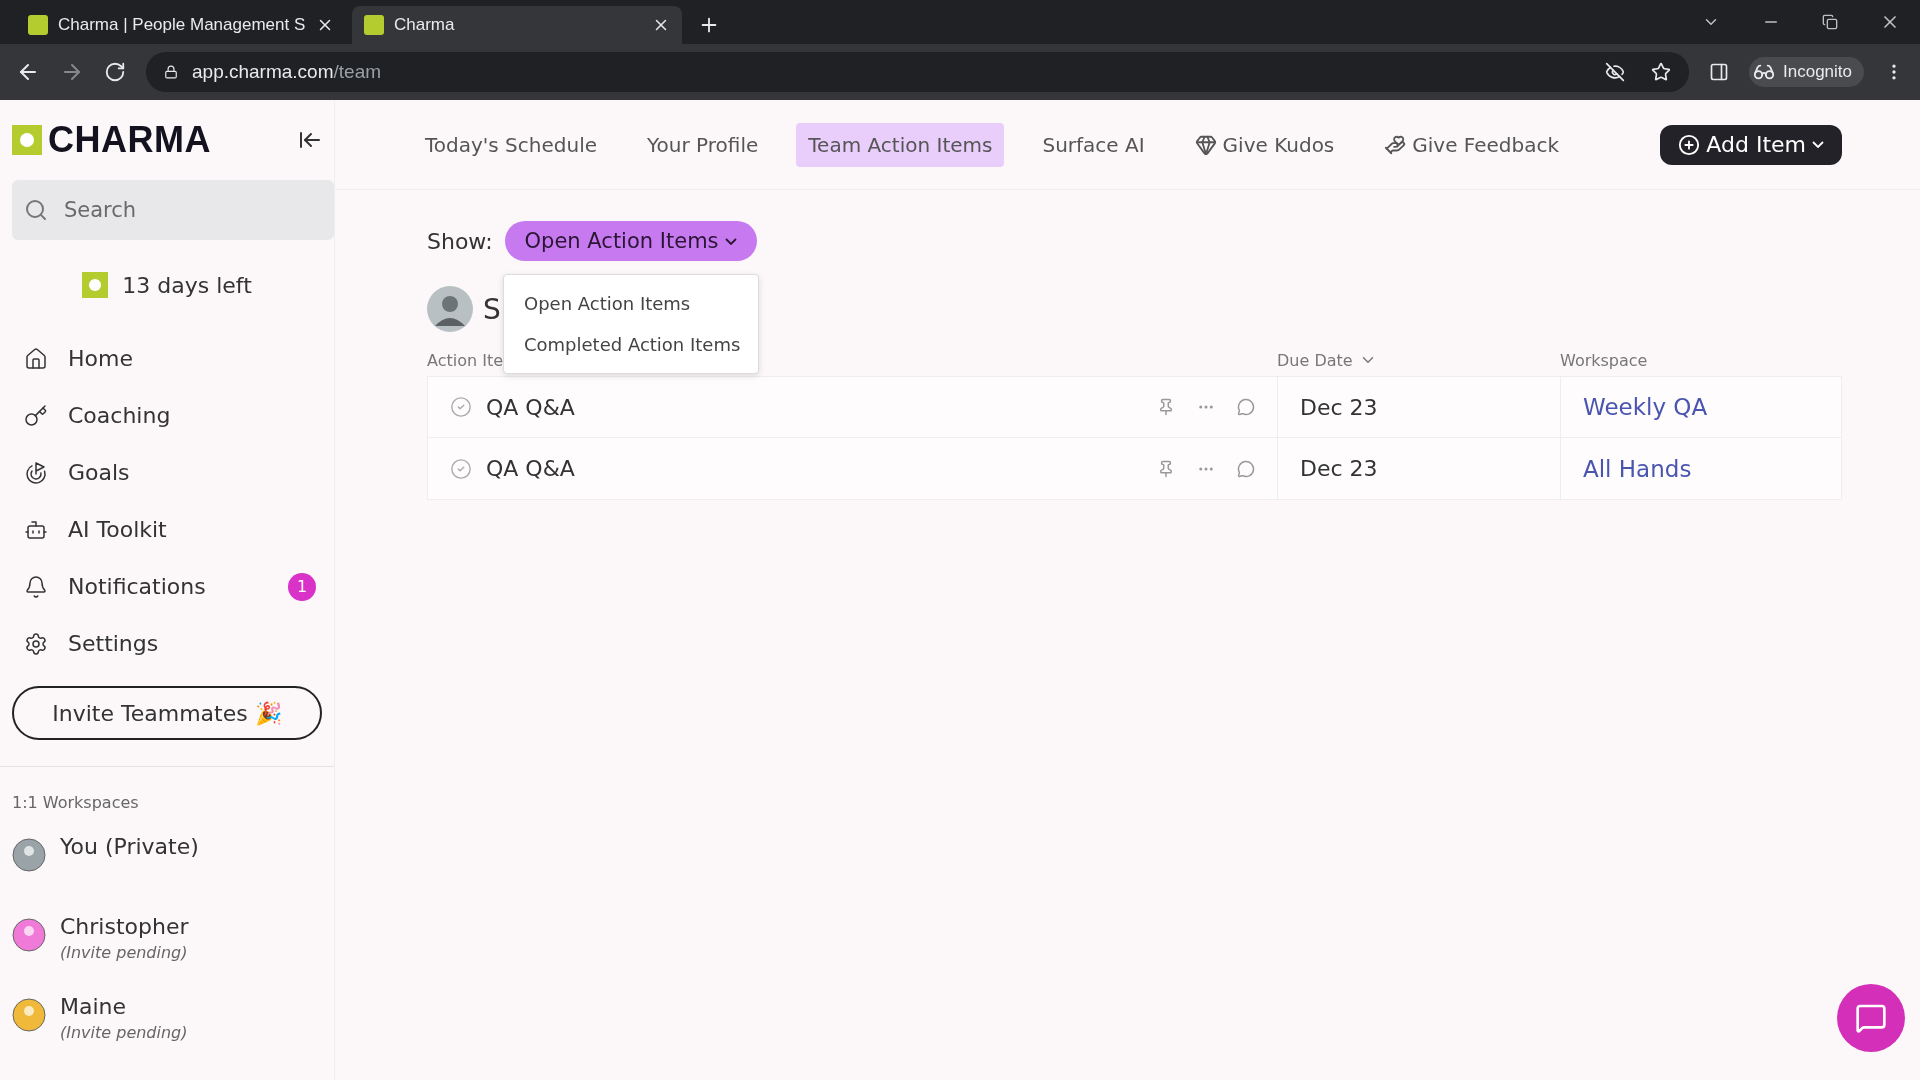  I want to click on address-bar: app.charma.com/team, so click(917, 72).